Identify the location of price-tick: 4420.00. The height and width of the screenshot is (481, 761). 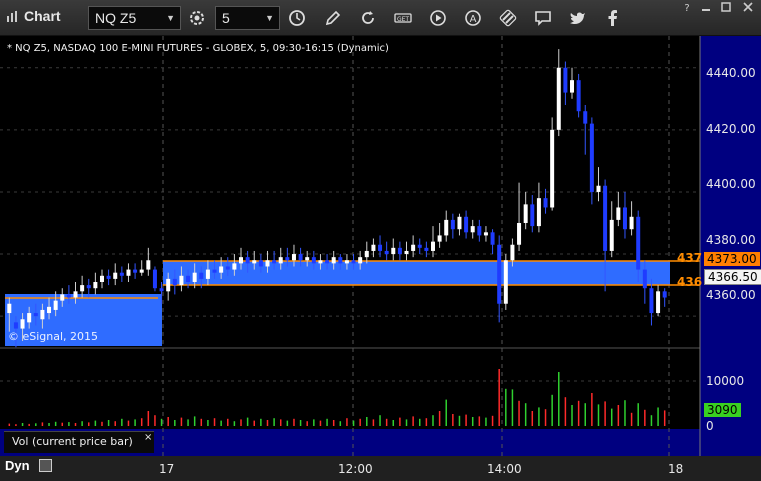
(731, 129).